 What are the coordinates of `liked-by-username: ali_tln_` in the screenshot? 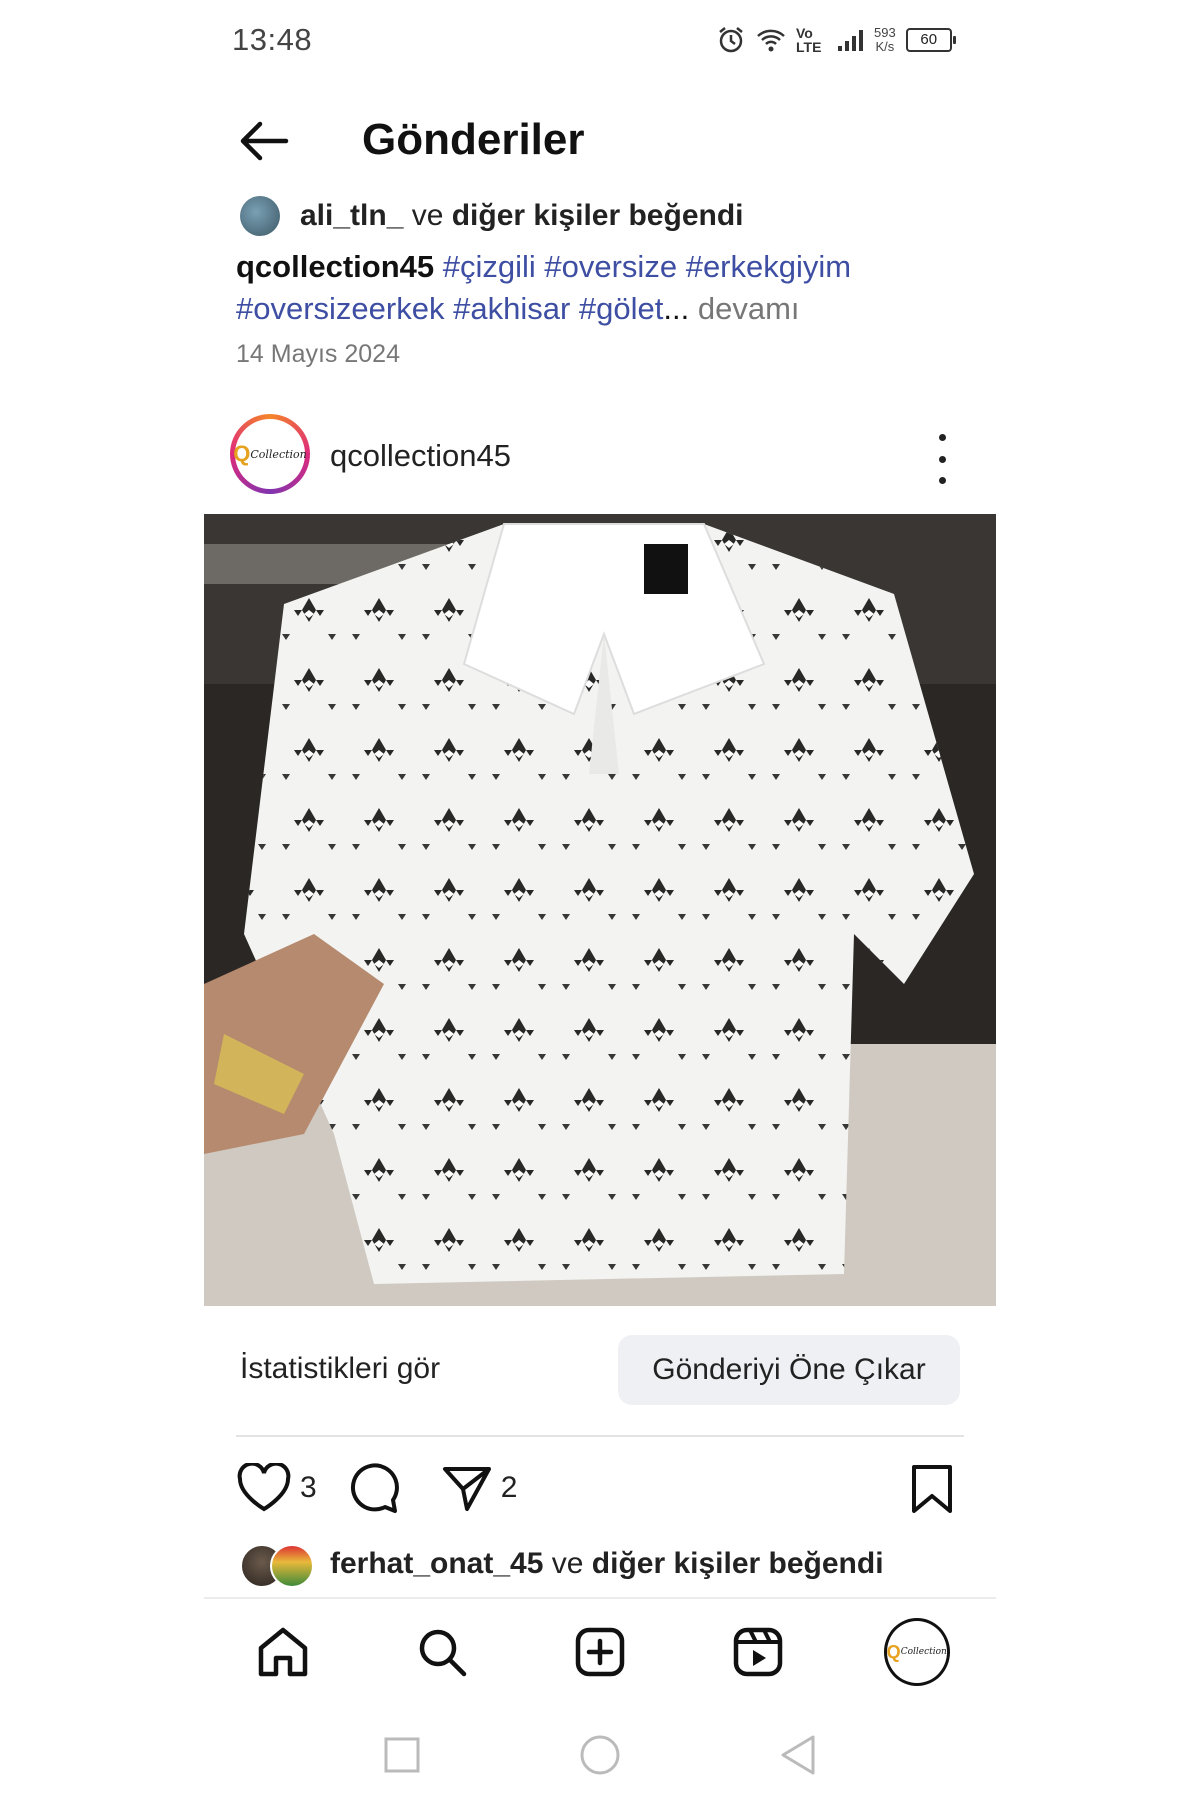 It's located at (351, 216).